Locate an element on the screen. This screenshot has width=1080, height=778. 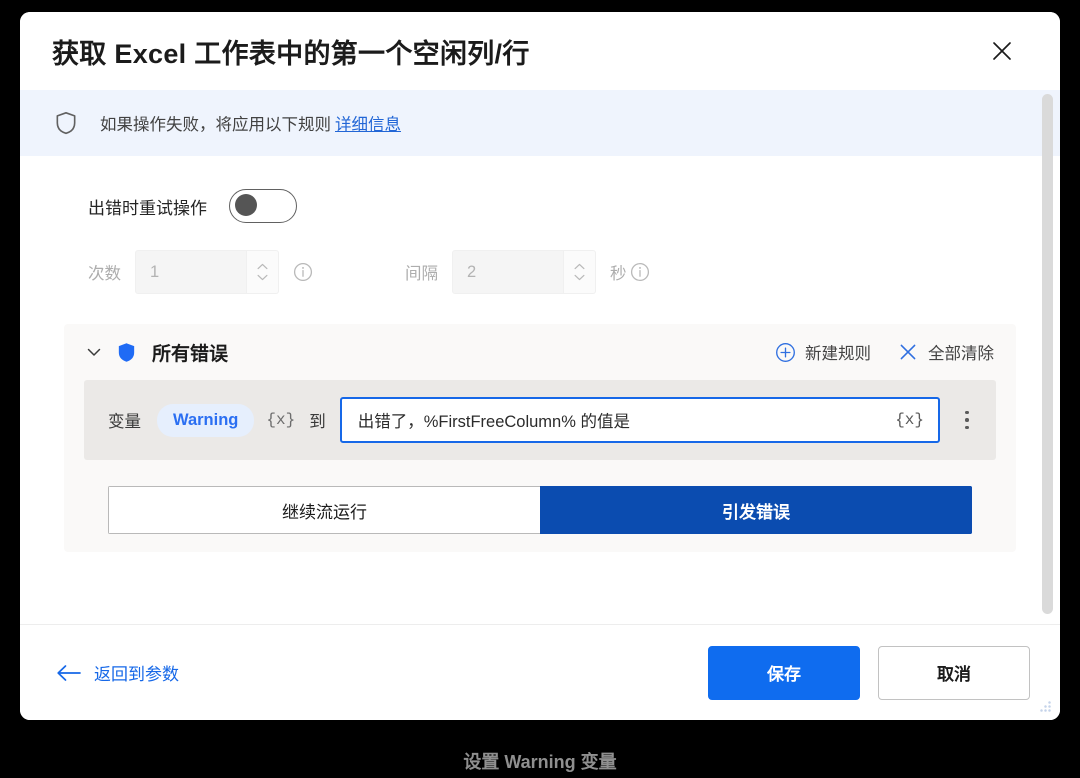
chevron-down-icon is located at coordinates (94, 352).